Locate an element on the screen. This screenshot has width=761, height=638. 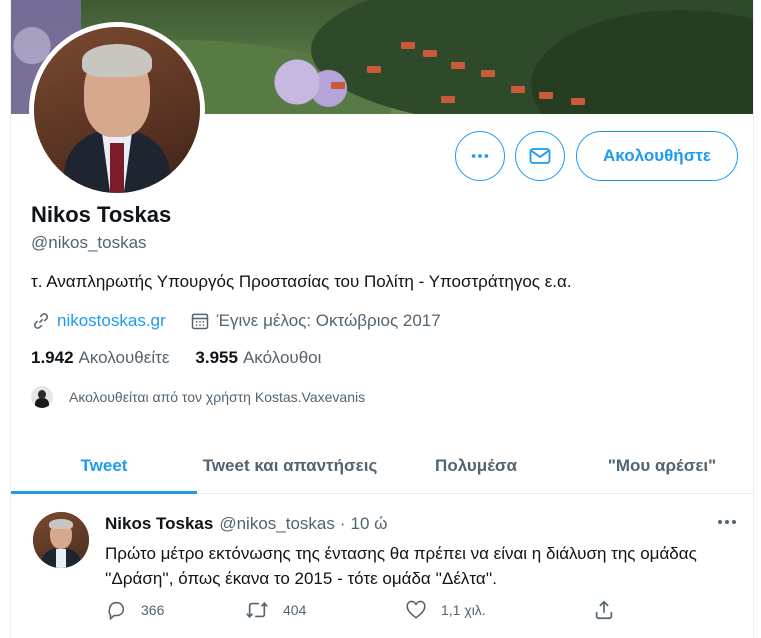
tweet-avatar is located at coordinates (61, 540).